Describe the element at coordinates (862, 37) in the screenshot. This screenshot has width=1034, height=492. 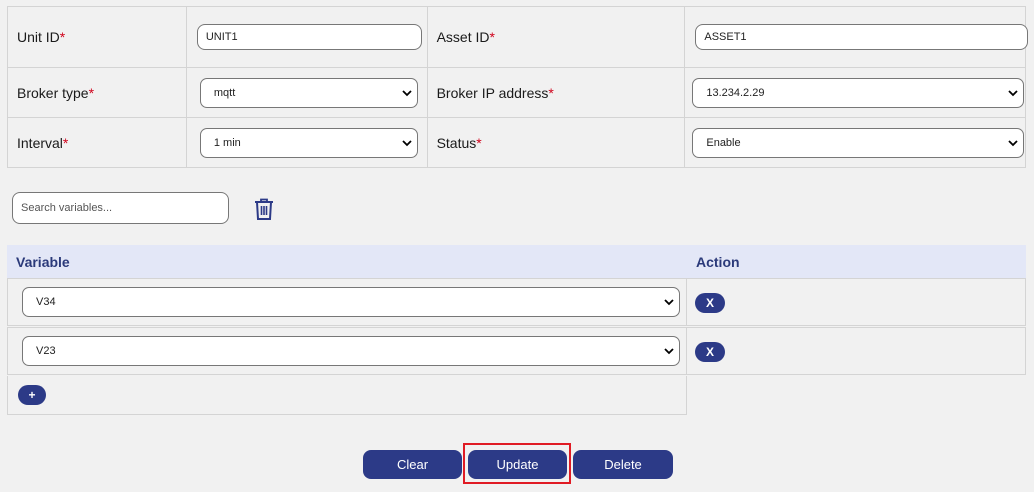
I see `asset-id-input` at that location.